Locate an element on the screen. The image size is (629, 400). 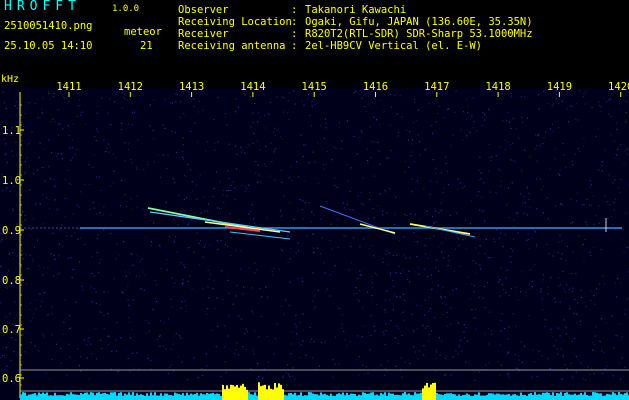
x-tick-label: 1411 is located at coordinates (68, 87).